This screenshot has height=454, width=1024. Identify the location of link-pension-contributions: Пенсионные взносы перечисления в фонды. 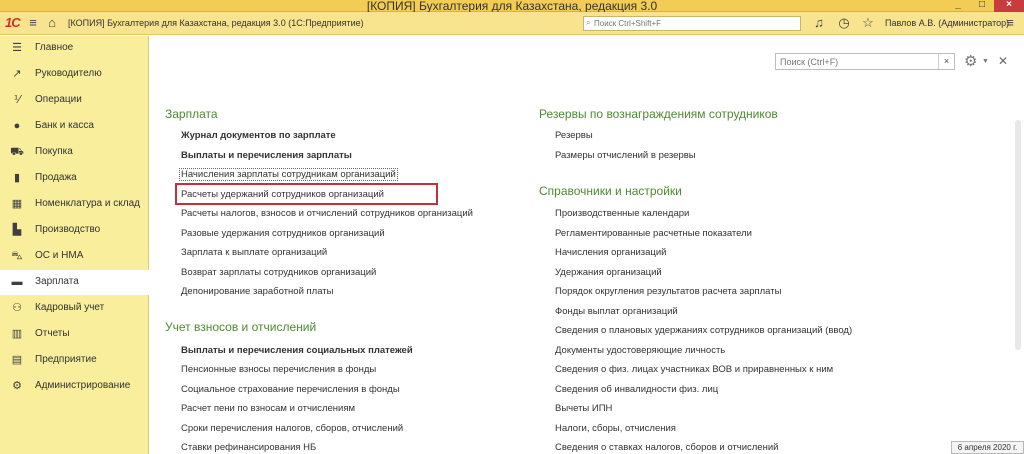
(278, 369).